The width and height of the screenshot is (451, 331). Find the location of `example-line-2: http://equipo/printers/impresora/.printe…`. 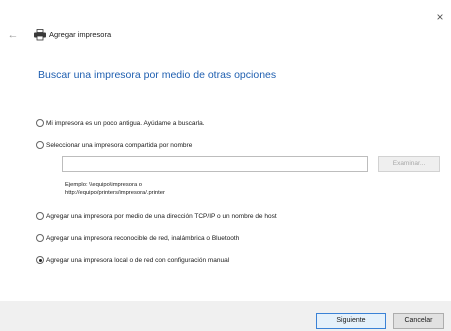

example-line-2: http://equipo/printers/impresora/.printe… is located at coordinates (115, 193).